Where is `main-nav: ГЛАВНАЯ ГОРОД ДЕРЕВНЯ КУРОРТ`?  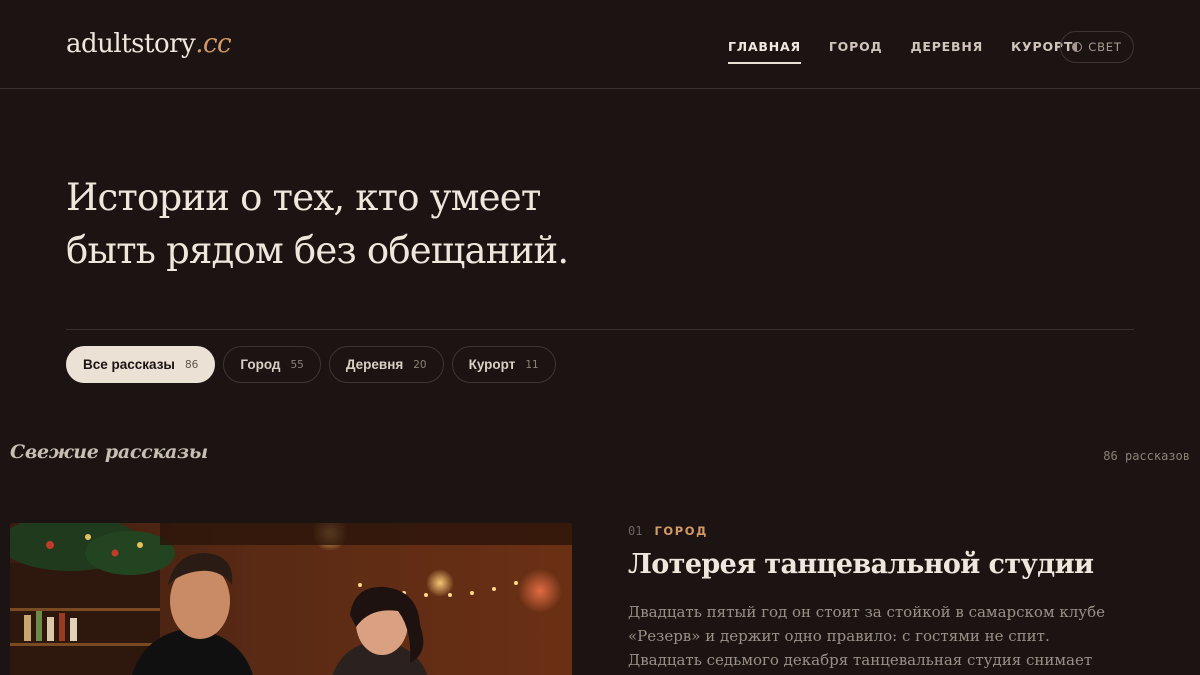 main-nav: ГЛАВНАЯ ГОРОД ДЕРЕВНЯ КУРОРТ is located at coordinates (914, 51).